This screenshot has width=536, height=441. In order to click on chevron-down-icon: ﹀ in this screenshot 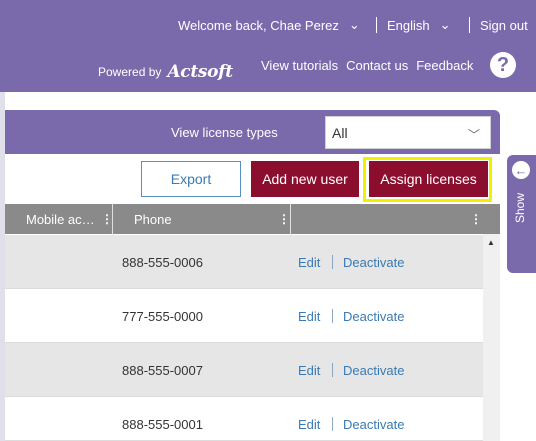, I will do `click(473, 135)`.